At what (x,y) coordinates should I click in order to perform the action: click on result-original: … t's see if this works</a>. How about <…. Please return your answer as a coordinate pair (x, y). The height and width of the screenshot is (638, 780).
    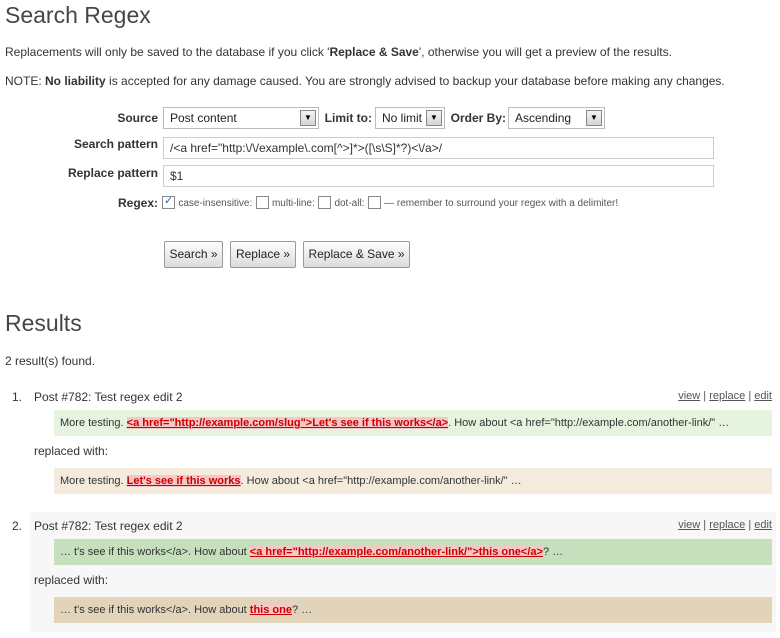
    Looking at the image, I should click on (413, 552).